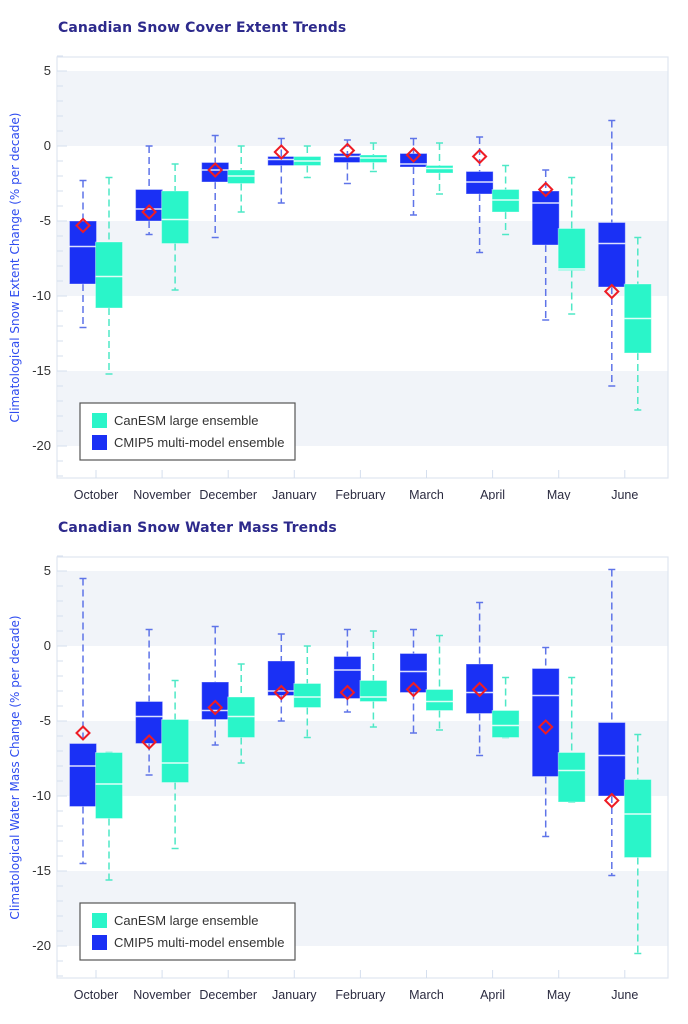 This screenshot has height=1024, width=688. I want to click on cmip5-box-march, so click(413, 176).